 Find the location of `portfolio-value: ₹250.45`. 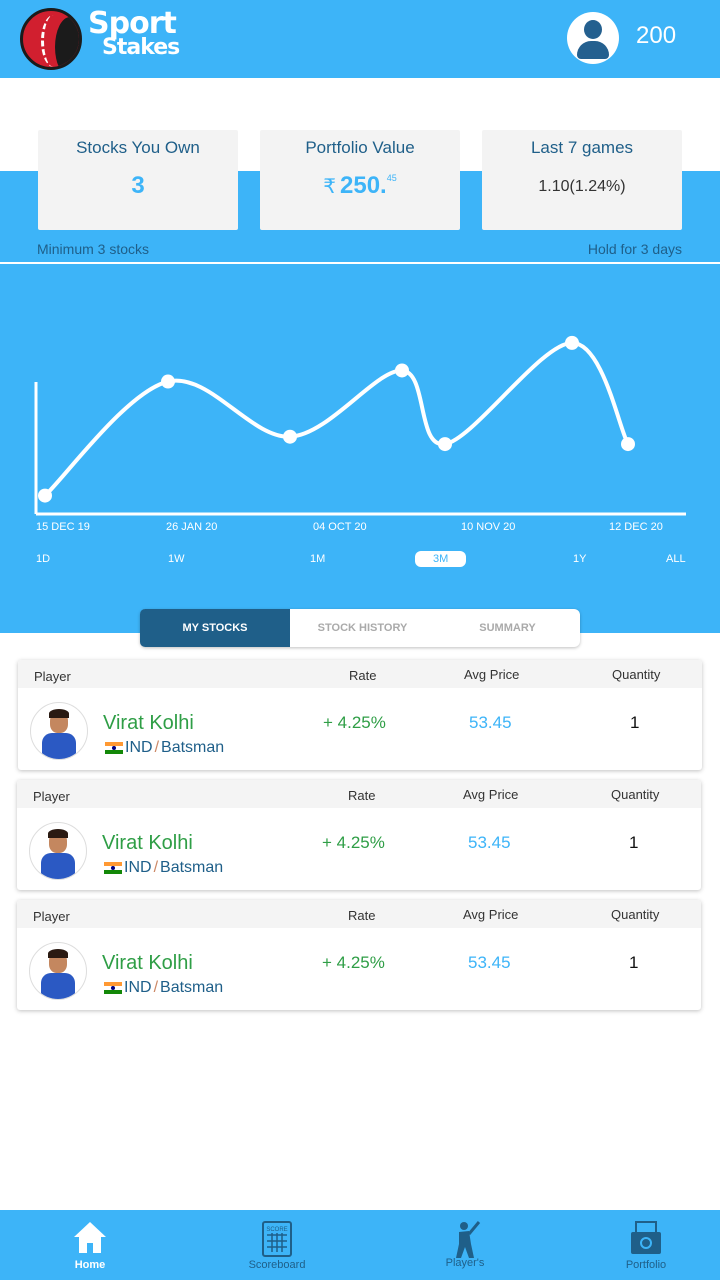

portfolio-value: ₹250.45 is located at coordinates (360, 186).